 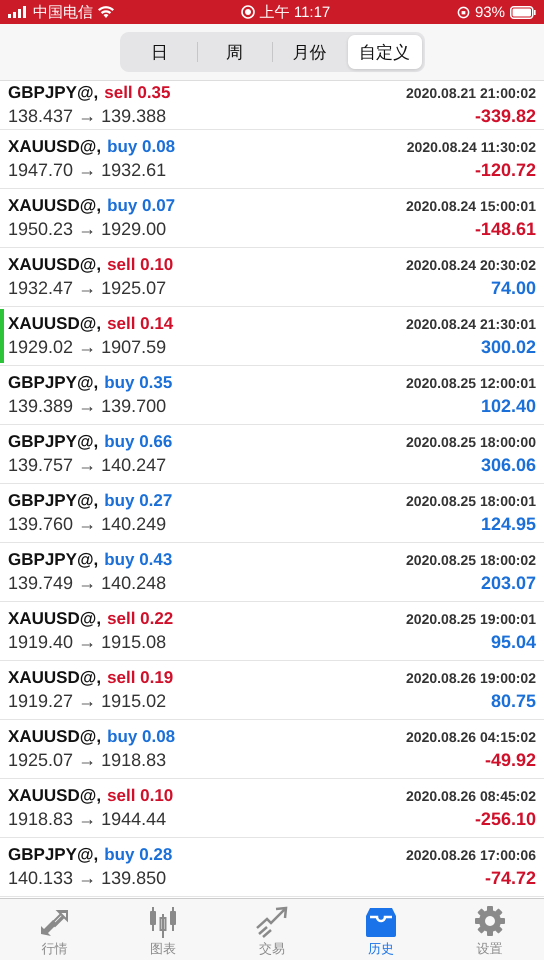 What do you see at coordinates (510, 760) in the screenshot?
I see `trade-profit: -49.92` at bounding box center [510, 760].